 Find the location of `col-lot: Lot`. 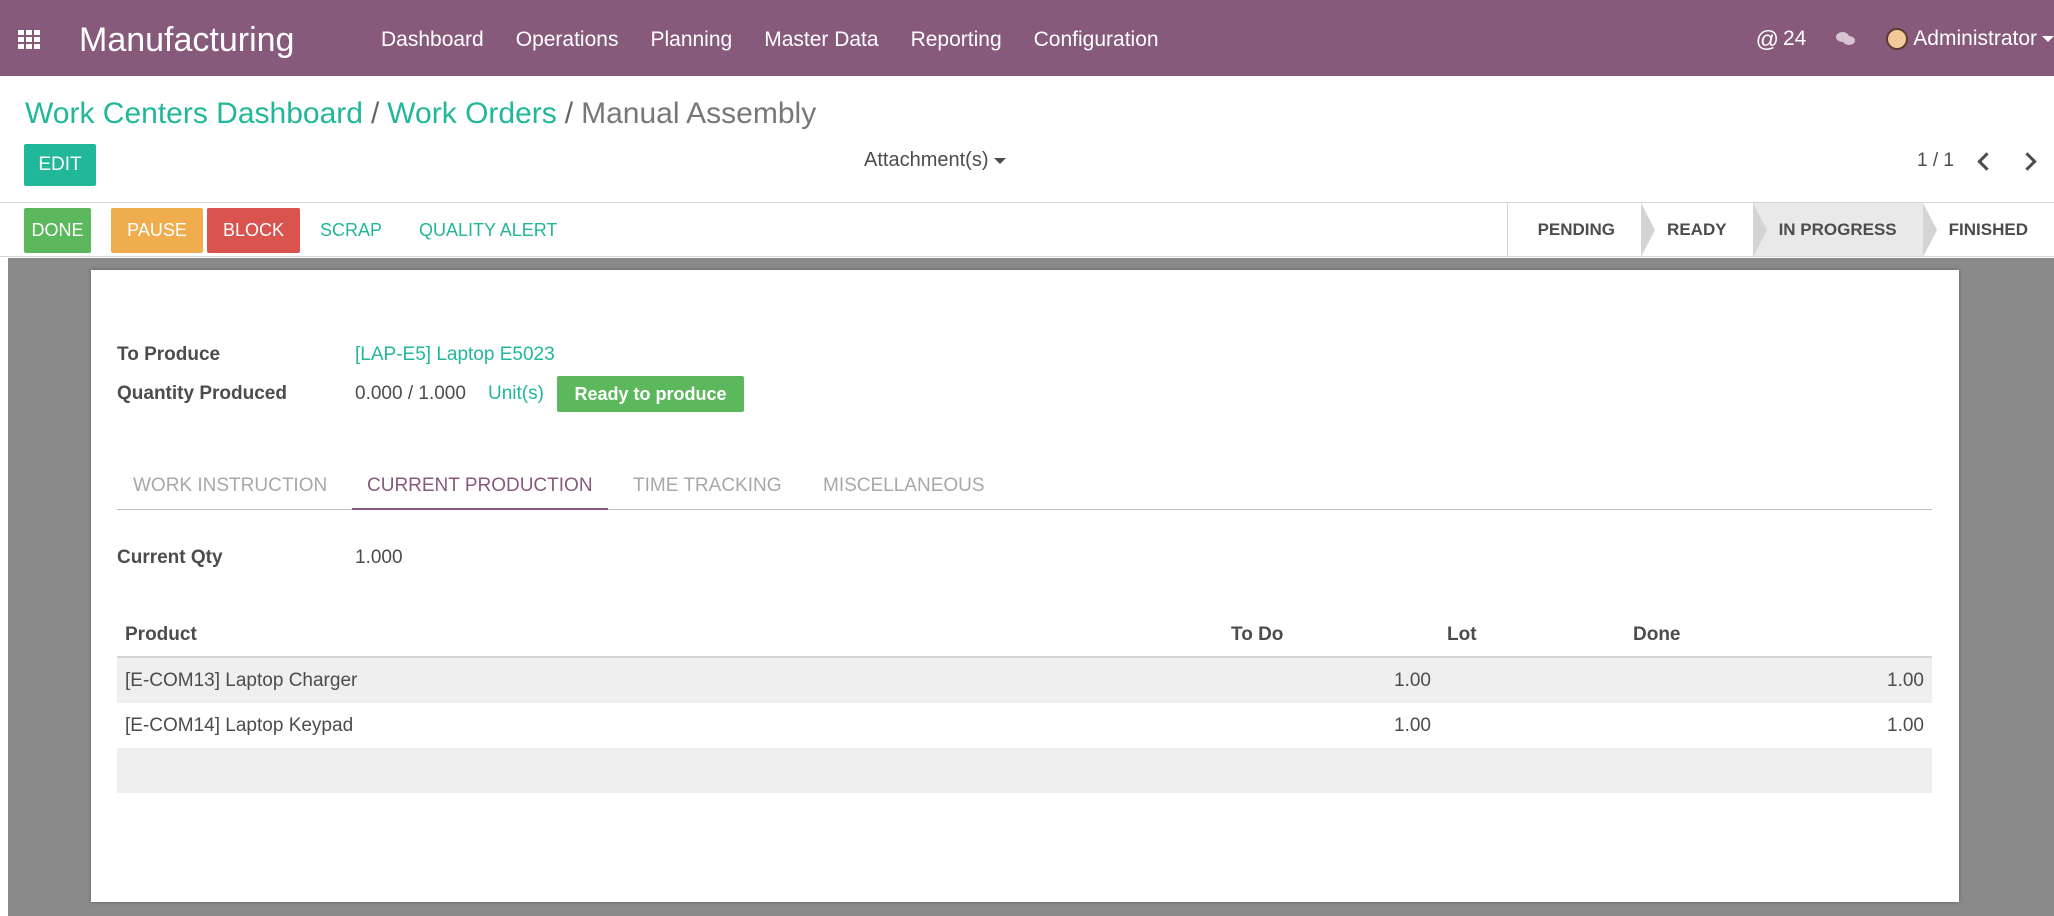

col-lot: Lot is located at coordinates (1532, 636).